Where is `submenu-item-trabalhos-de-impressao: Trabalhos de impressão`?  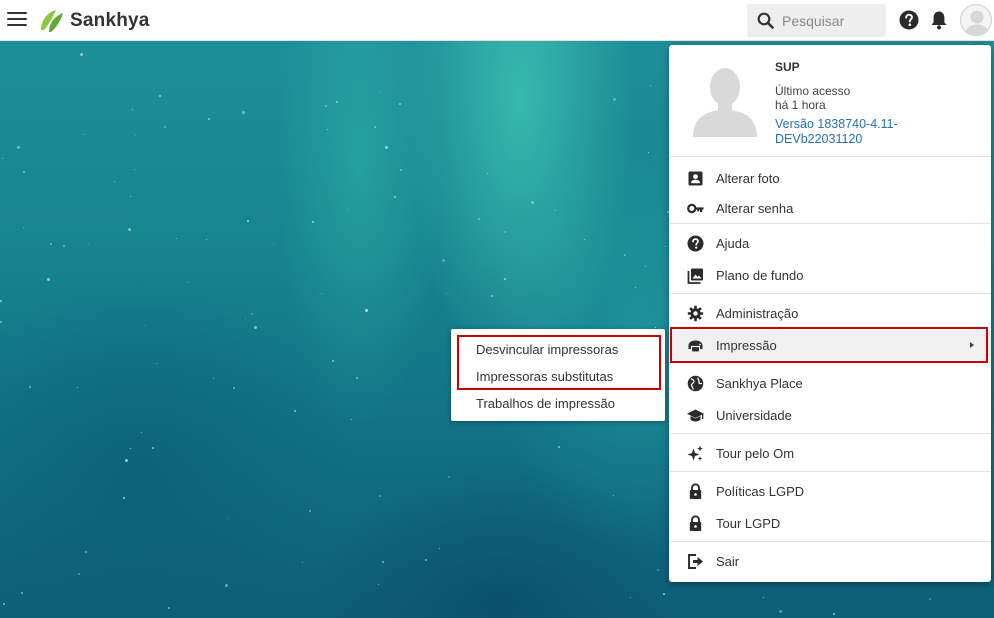 submenu-item-trabalhos-de-impressao: Trabalhos de impressão is located at coordinates (558, 403).